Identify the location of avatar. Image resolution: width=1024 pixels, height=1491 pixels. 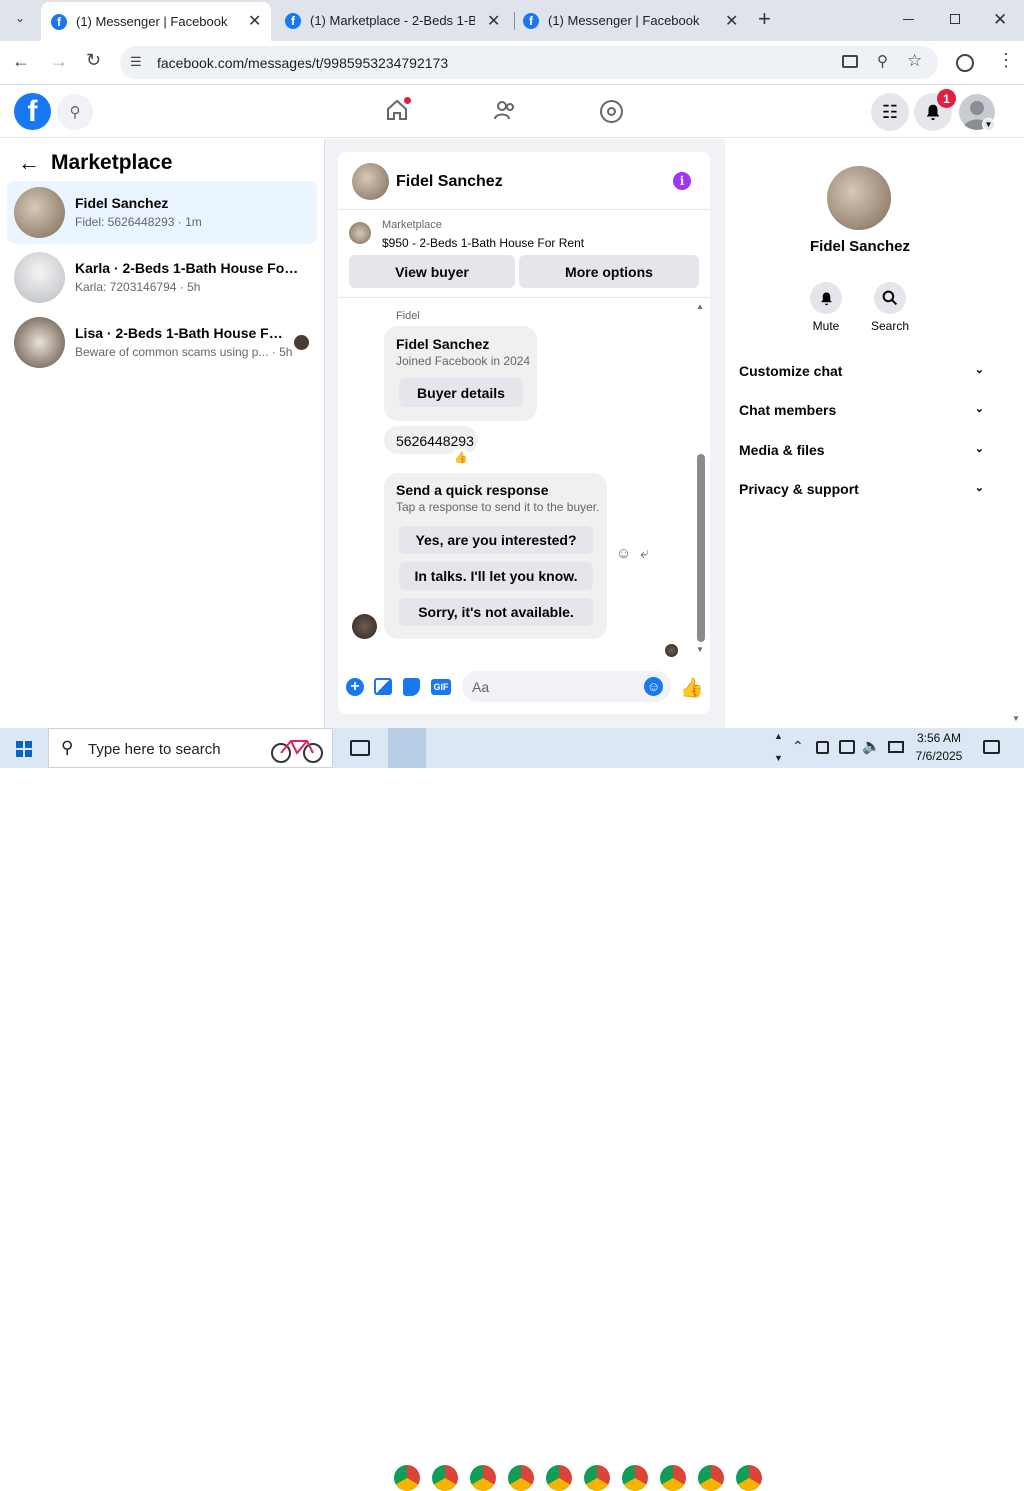
(39, 342).